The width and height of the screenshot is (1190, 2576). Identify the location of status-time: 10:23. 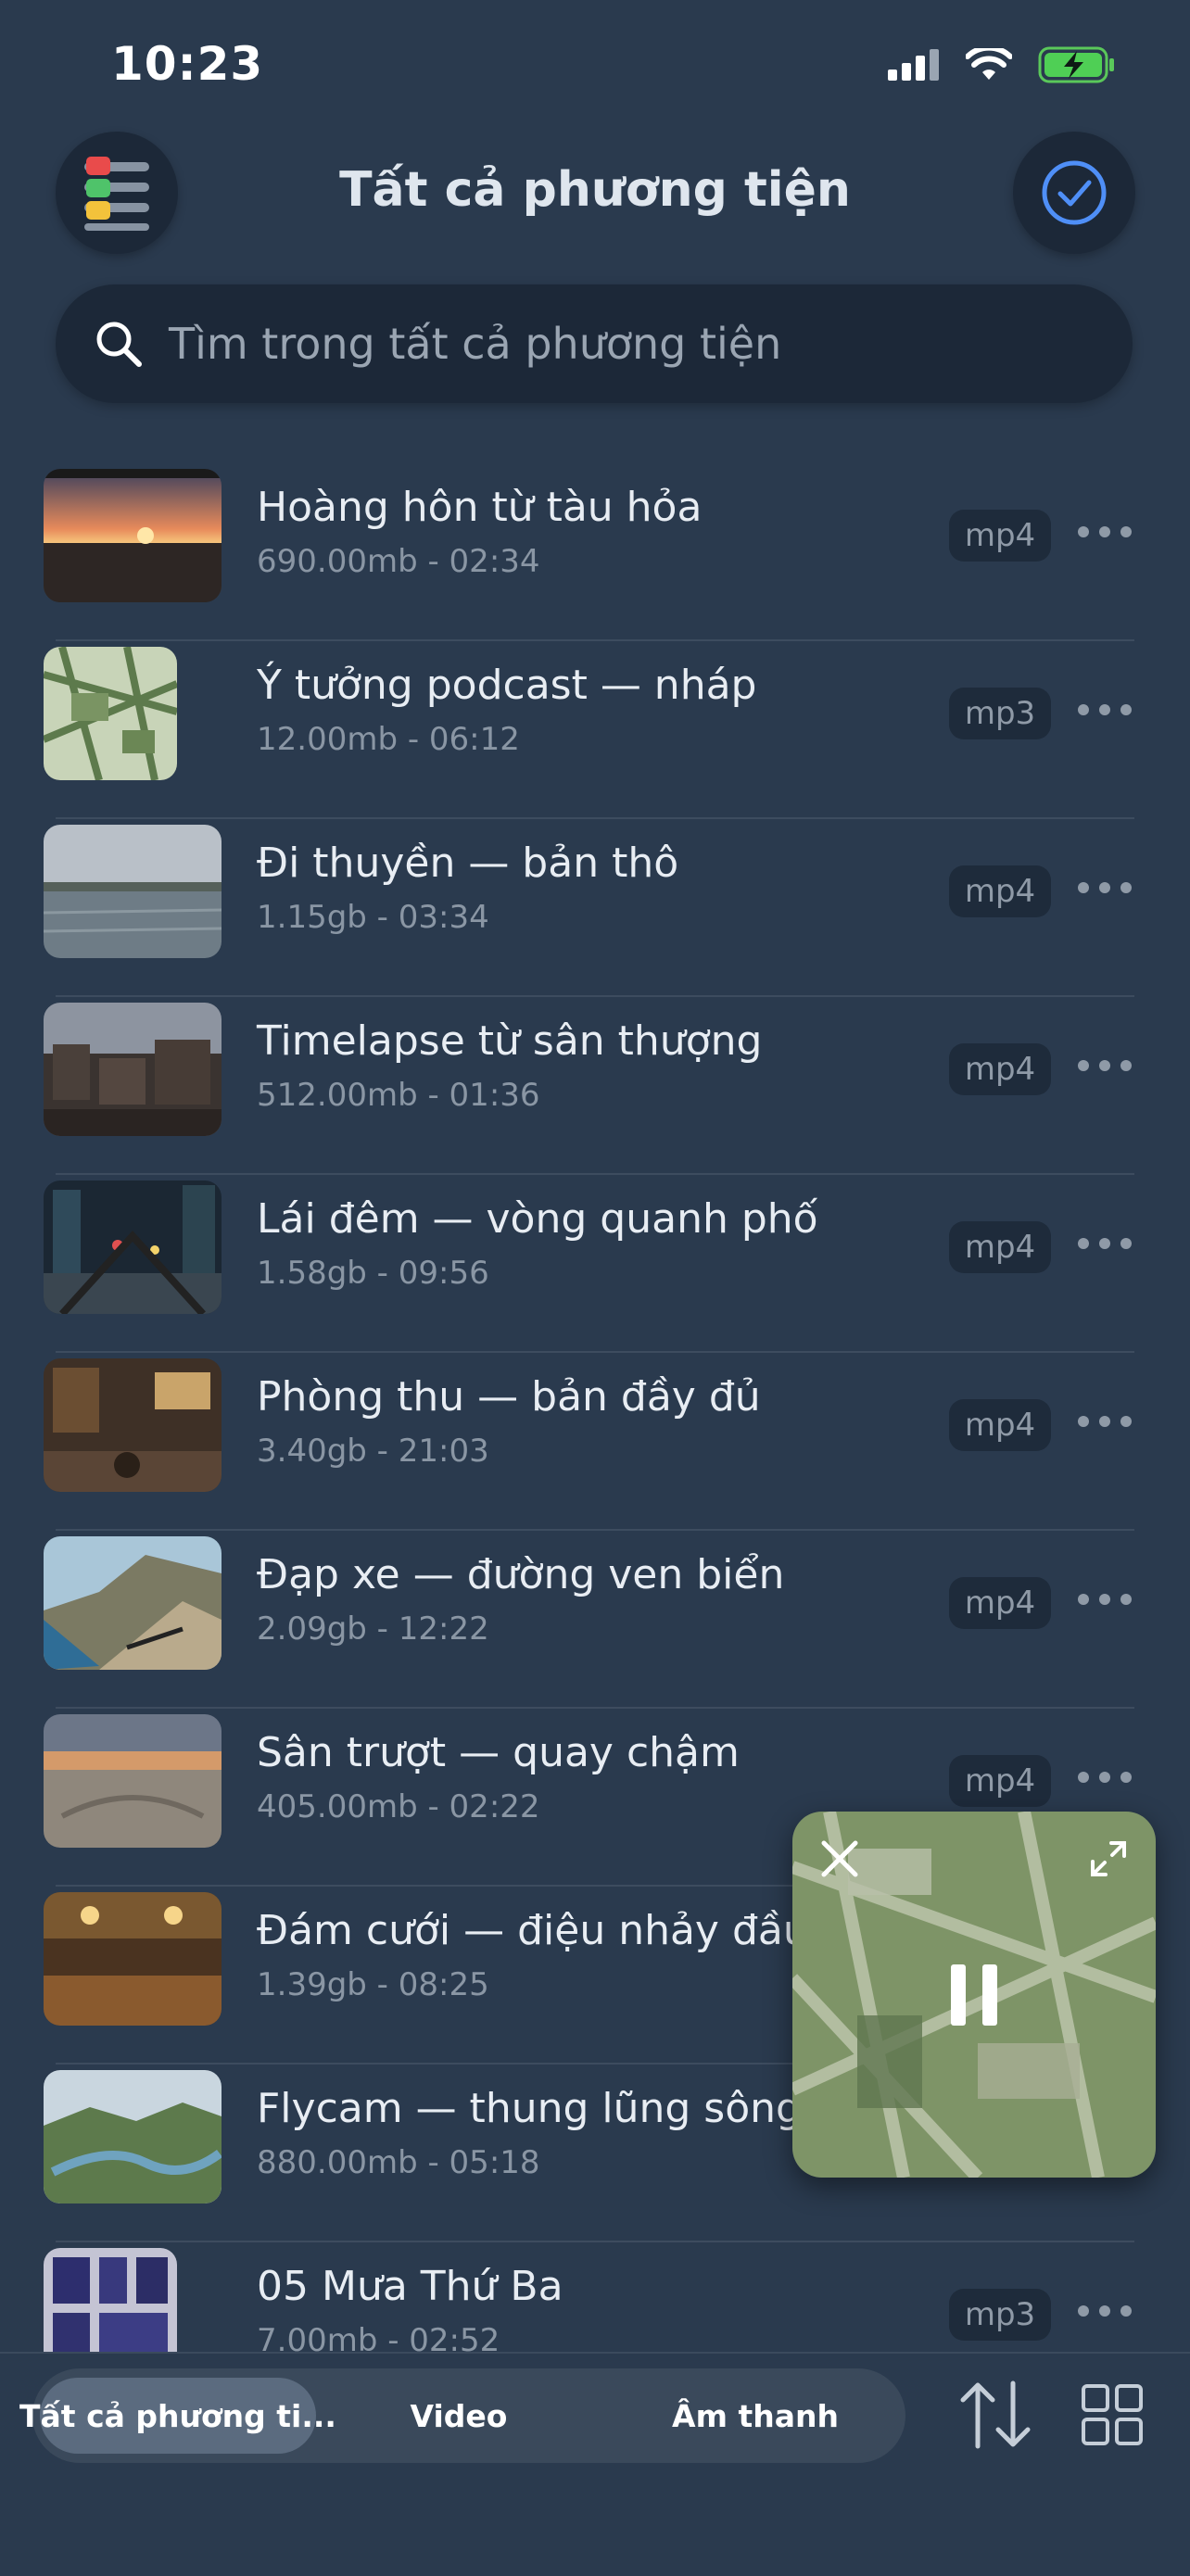
(187, 64).